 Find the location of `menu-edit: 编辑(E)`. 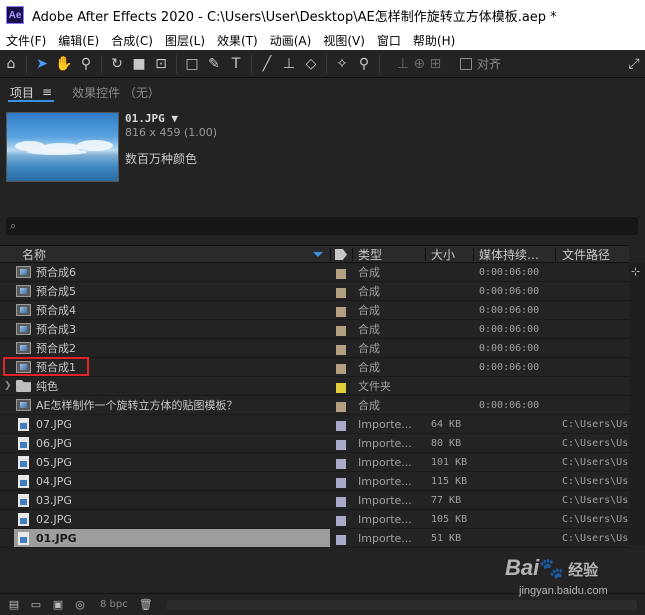

menu-edit: 编辑(E) is located at coordinates (78, 40).